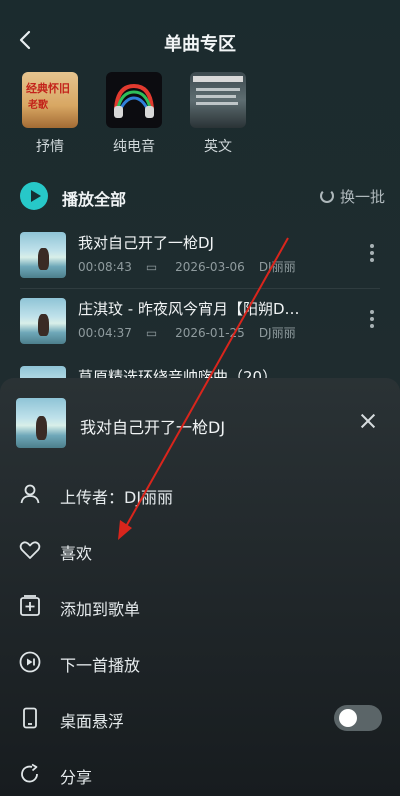 The width and height of the screenshot is (400, 796). I want to click on list-item: 我对自己开了一枪DJ 00:08:43 ▭ 2026-03-06 DJ丽丽, so click(200, 260).